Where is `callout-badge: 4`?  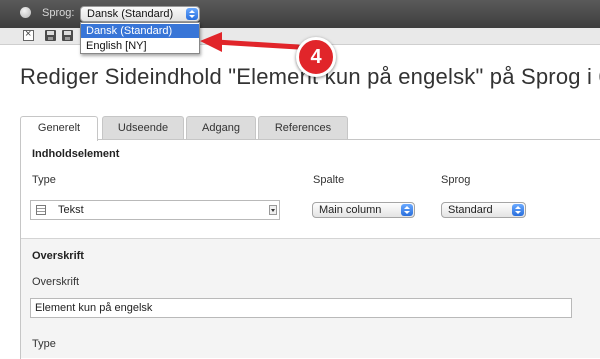
callout-badge: 4 is located at coordinates (316, 57).